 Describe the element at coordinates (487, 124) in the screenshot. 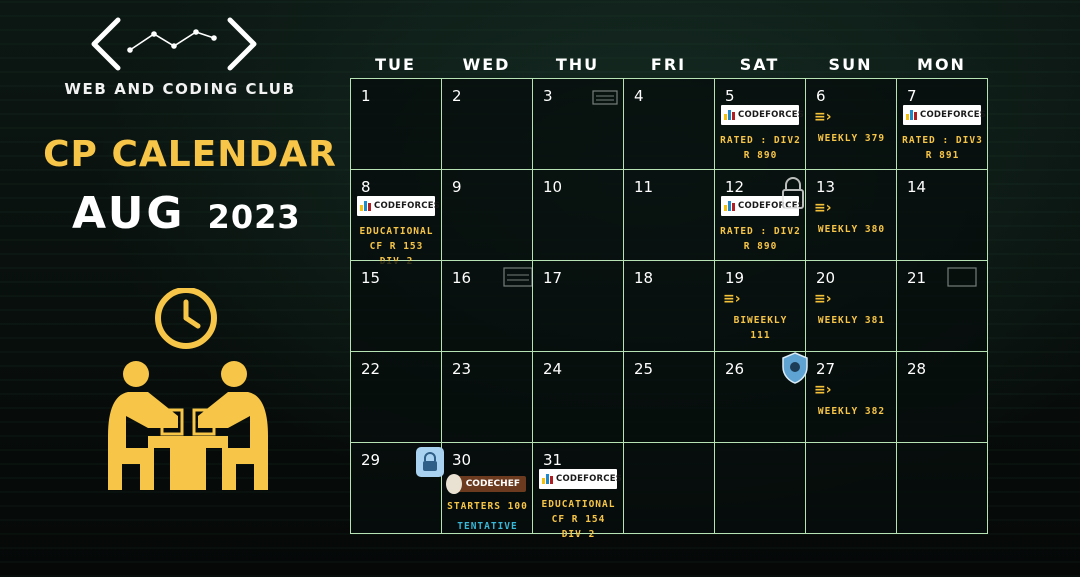

I see `calendar-cell: 2` at that location.